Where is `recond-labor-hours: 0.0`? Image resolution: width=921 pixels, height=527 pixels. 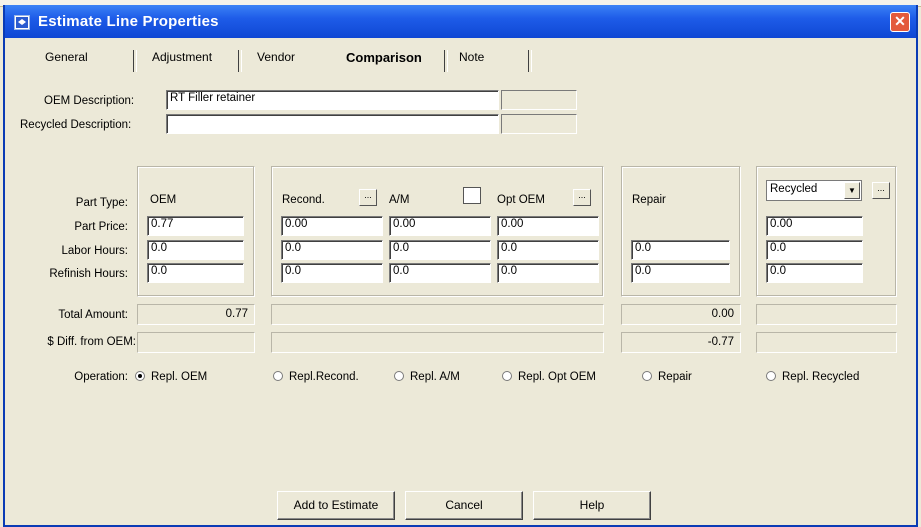
recond-labor-hours: 0.0 is located at coordinates (332, 250).